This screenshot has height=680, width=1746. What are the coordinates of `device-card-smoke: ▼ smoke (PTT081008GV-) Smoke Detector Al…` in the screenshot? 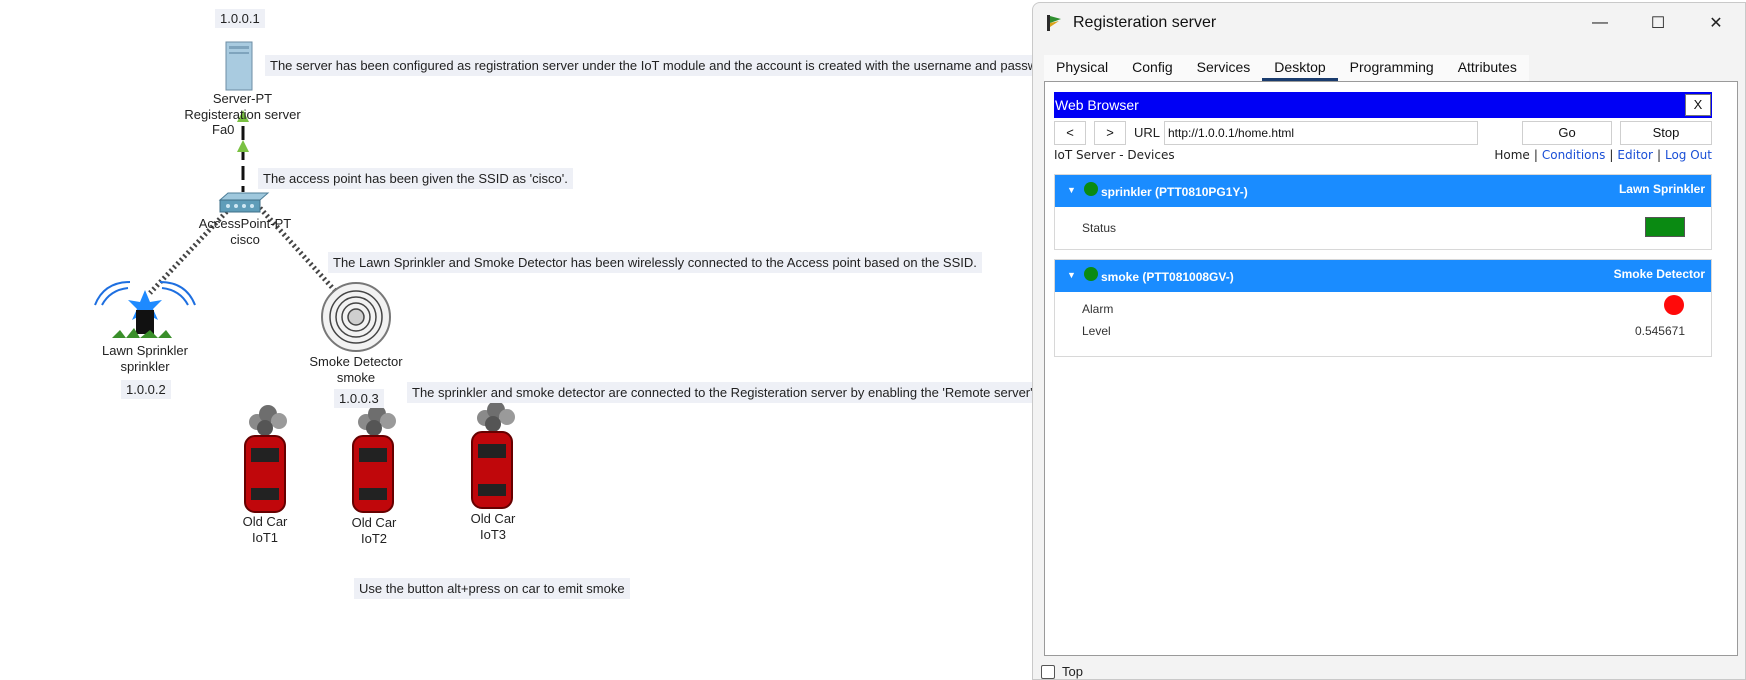 It's located at (1383, 308).